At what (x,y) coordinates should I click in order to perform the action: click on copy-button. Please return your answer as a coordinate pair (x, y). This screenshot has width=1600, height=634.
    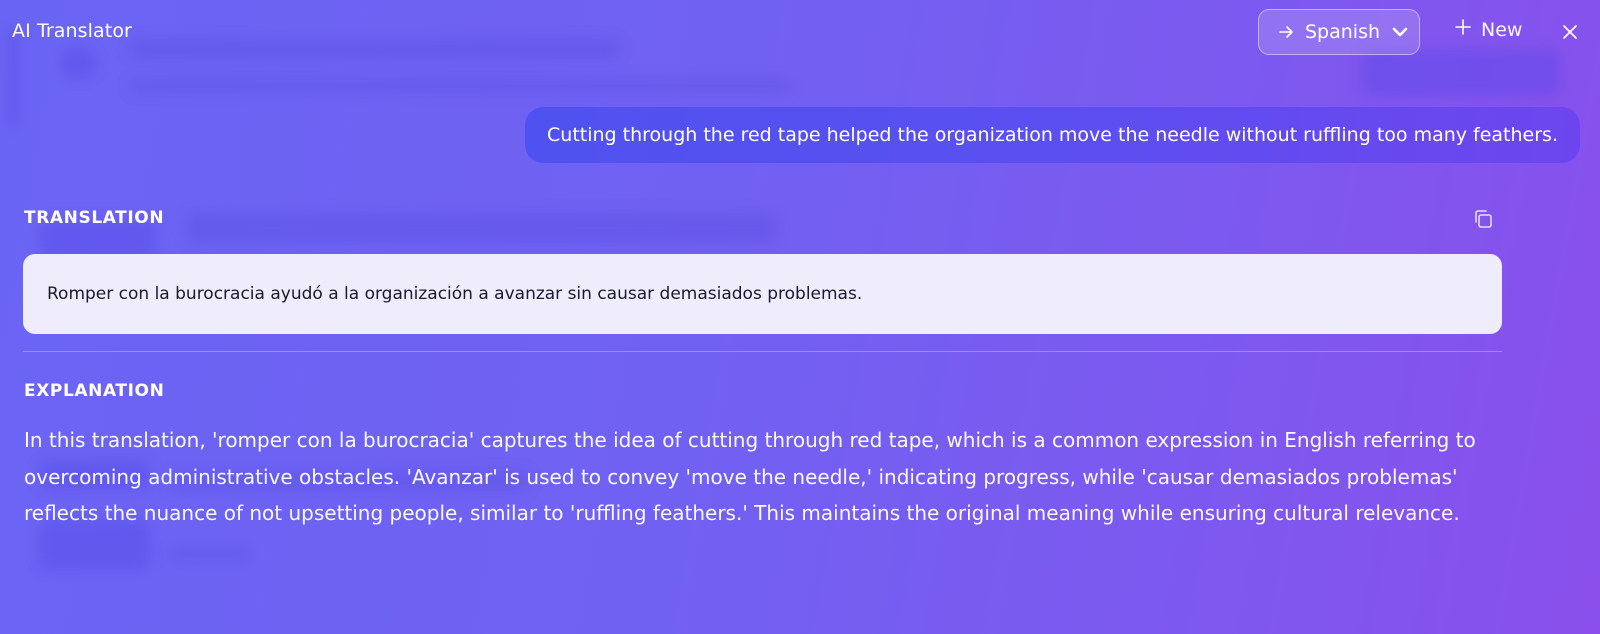
    Looking at the image, I should click on (1483, 219).